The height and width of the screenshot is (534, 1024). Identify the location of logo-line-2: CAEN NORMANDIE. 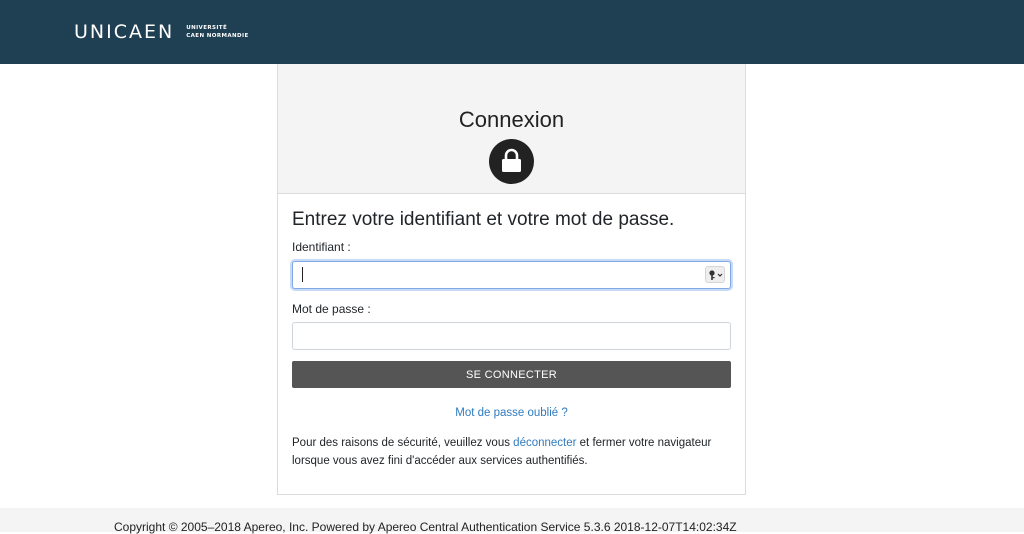
(217, 36).